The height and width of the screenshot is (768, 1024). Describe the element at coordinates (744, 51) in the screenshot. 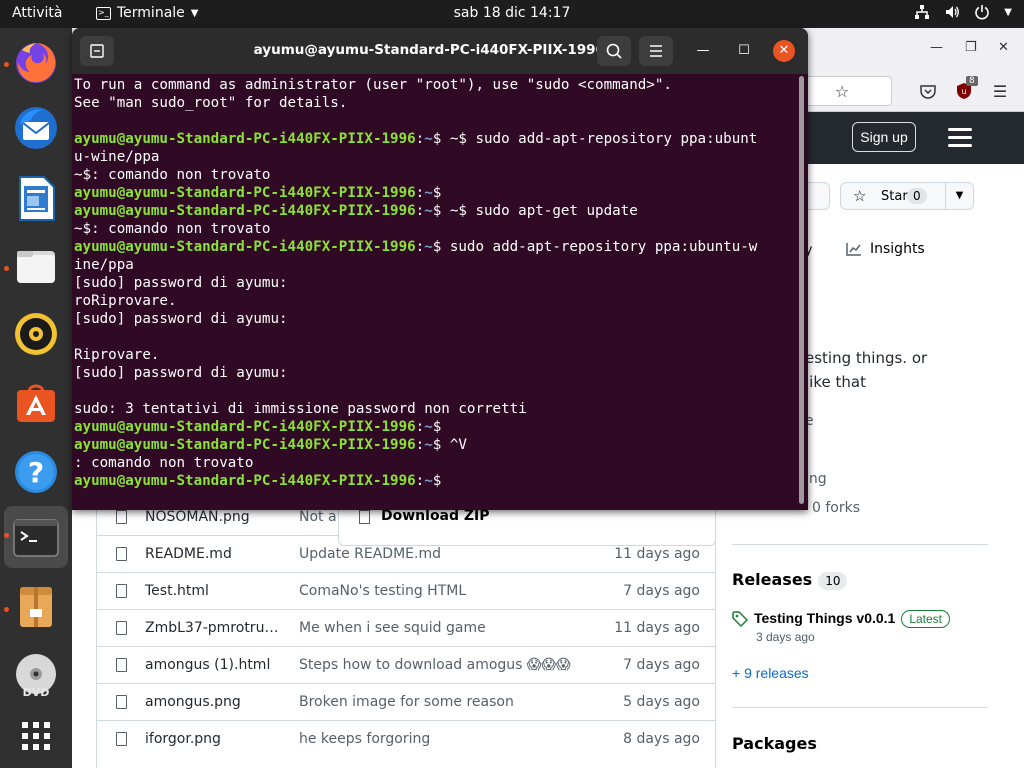

I see `maximize-icon: ☐` at that location.